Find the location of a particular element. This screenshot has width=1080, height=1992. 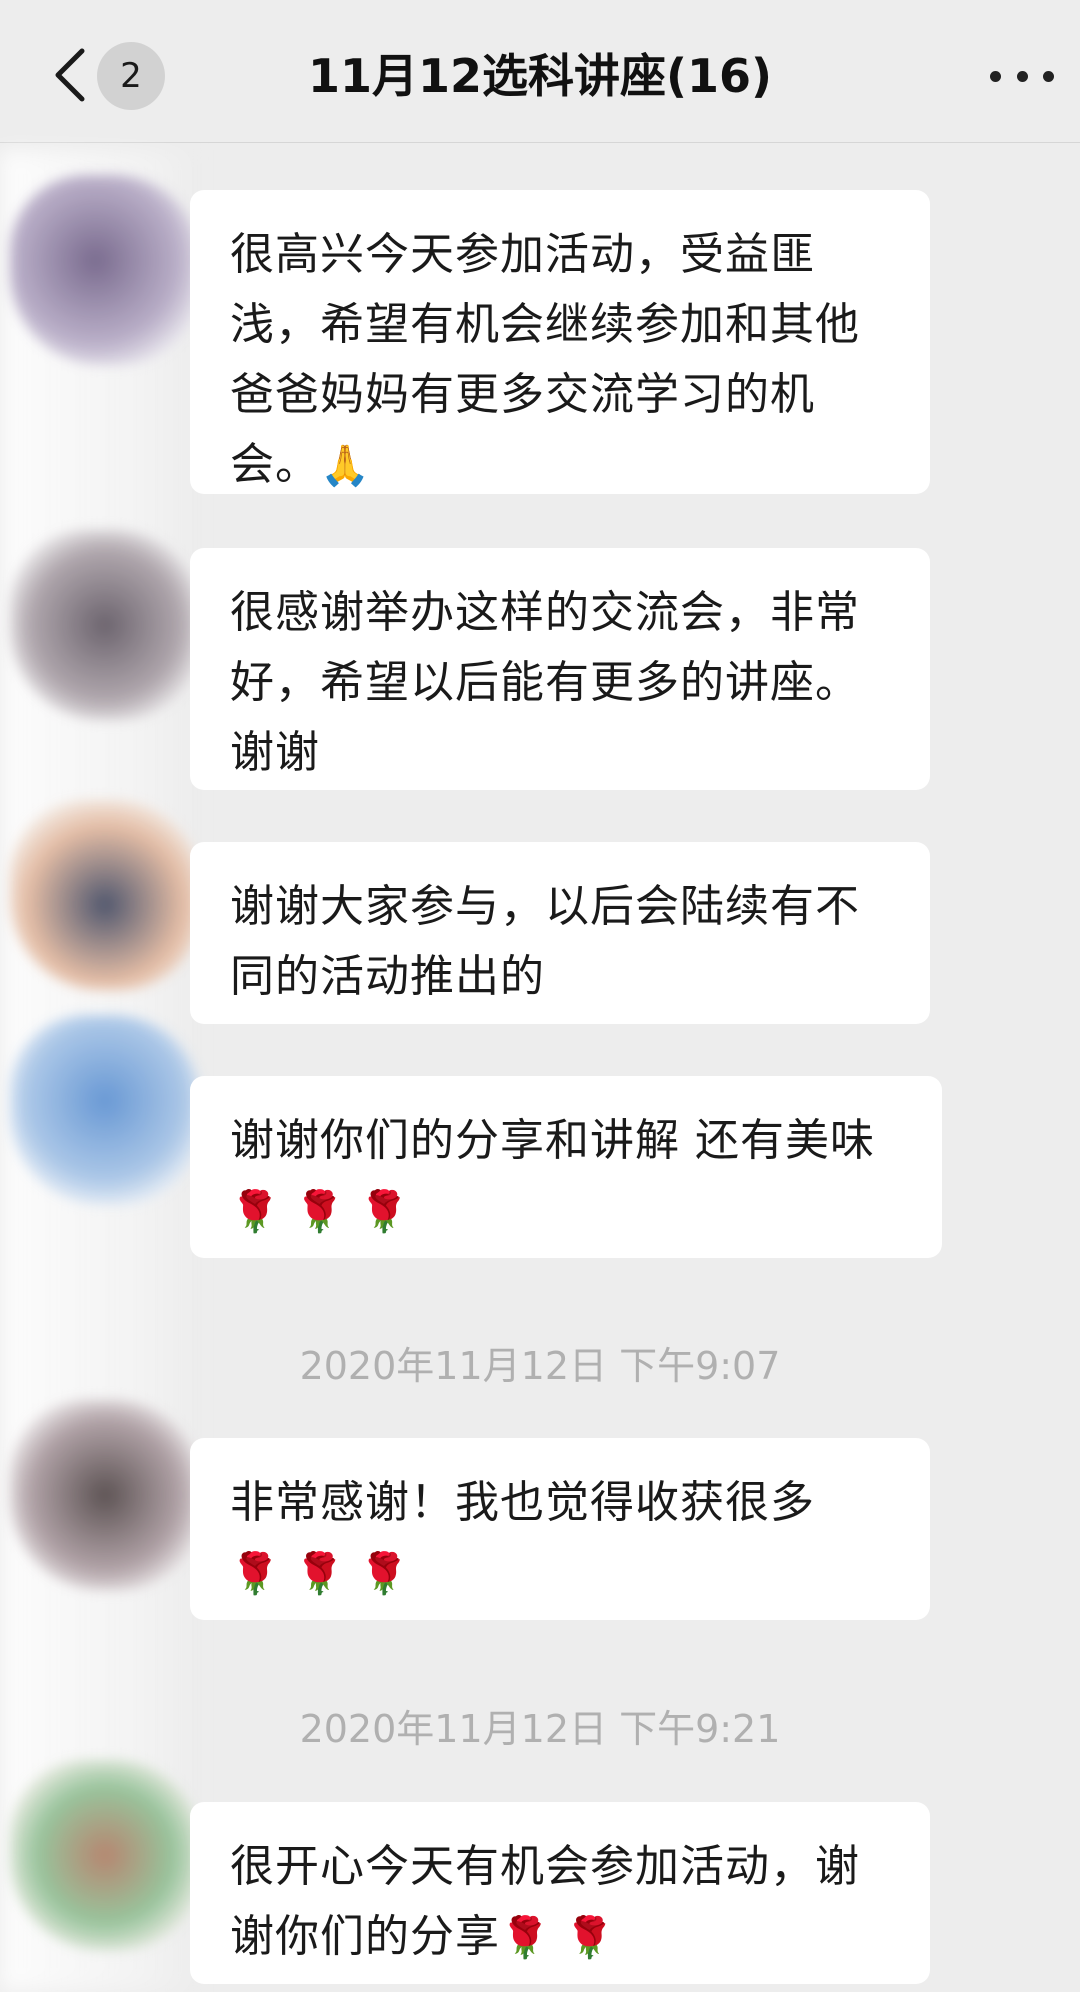

message-bubble: 谢谢大家参与，以后会陆续有不同的活动推出的 is located at coordinates (560, 933).